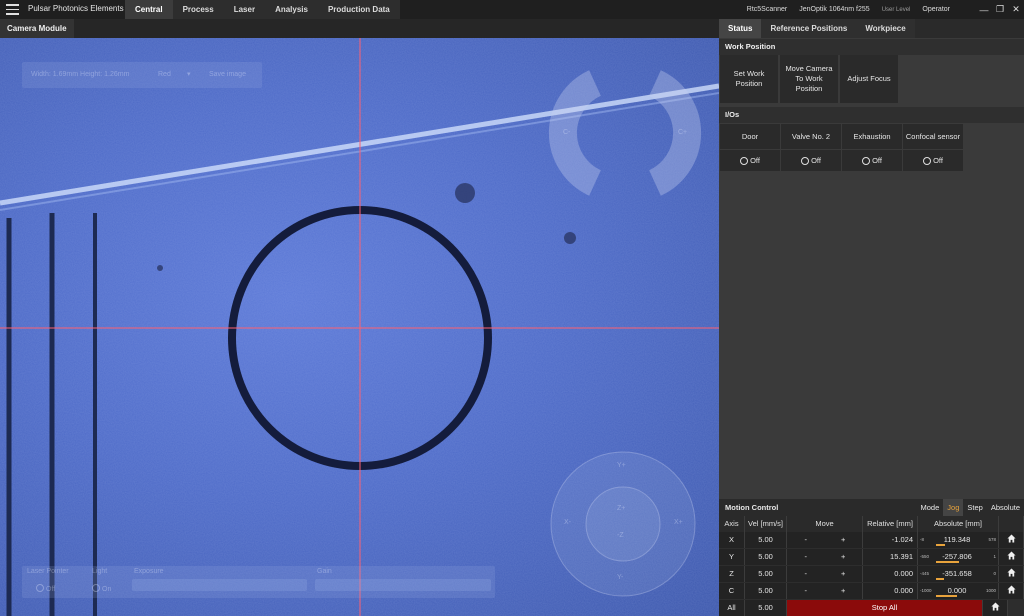  Describe the element at coordinates (767, 9) in the screenshot. I see `scanner-label: Rtc5Scanner` at that location.